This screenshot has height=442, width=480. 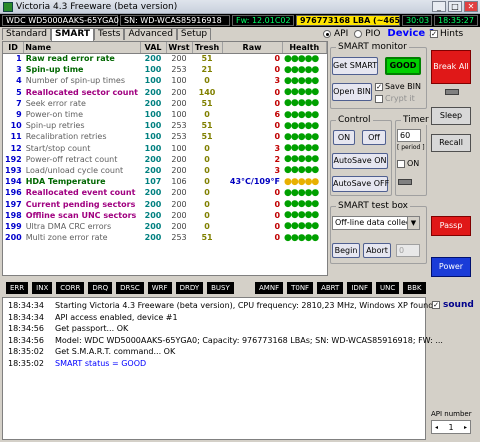 What do you see at coordinates (165, 80) in the screenshot?
I see `table-row: 4 Number of spin-up times 100 100 0 3 ●●●●●` at bounding box center [165, 80].